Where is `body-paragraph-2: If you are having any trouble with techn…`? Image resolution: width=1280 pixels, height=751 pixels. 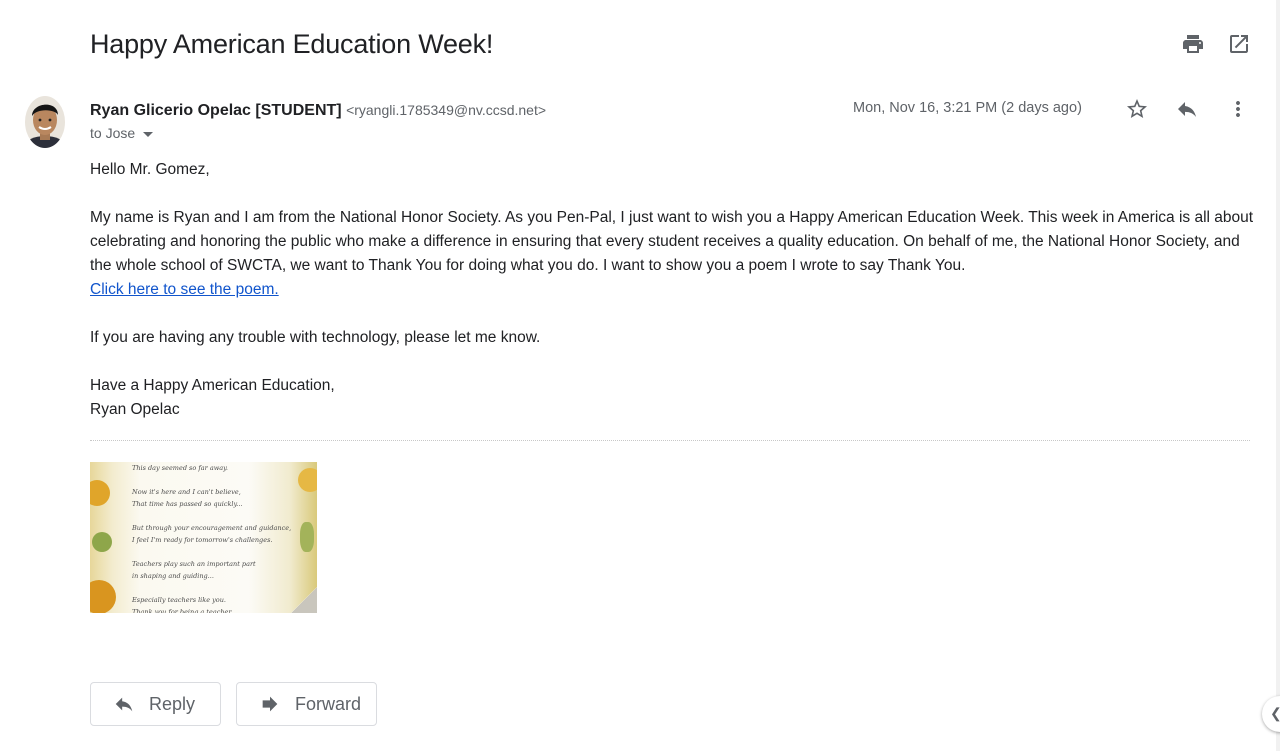
body-paragraph-2: If you are having any trouble with techn… is located at coordinates (315, 337).